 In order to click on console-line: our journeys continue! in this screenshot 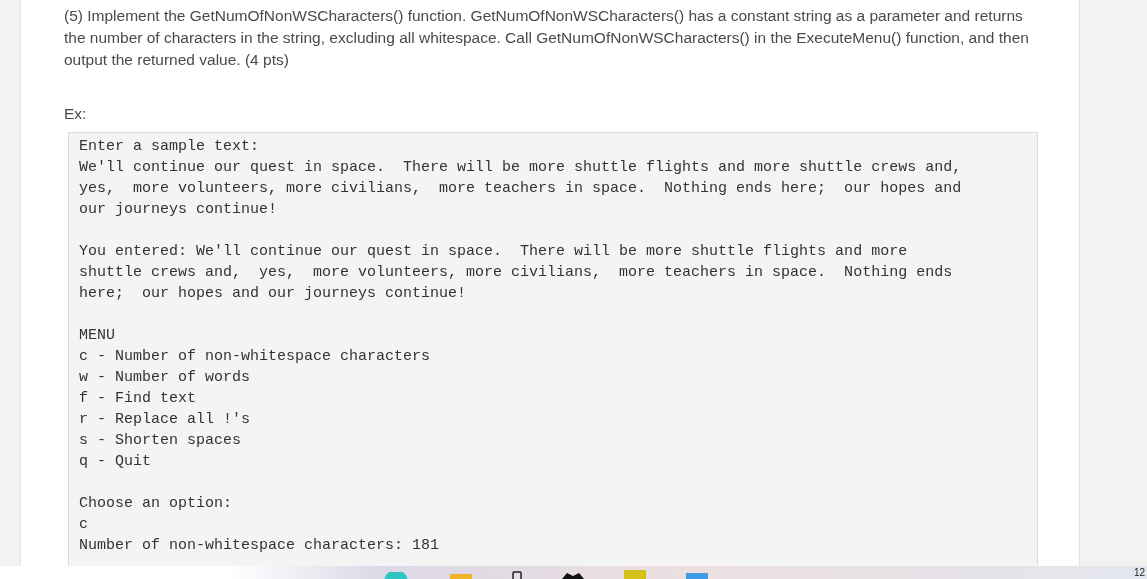, I will do `click(178, 210)`.